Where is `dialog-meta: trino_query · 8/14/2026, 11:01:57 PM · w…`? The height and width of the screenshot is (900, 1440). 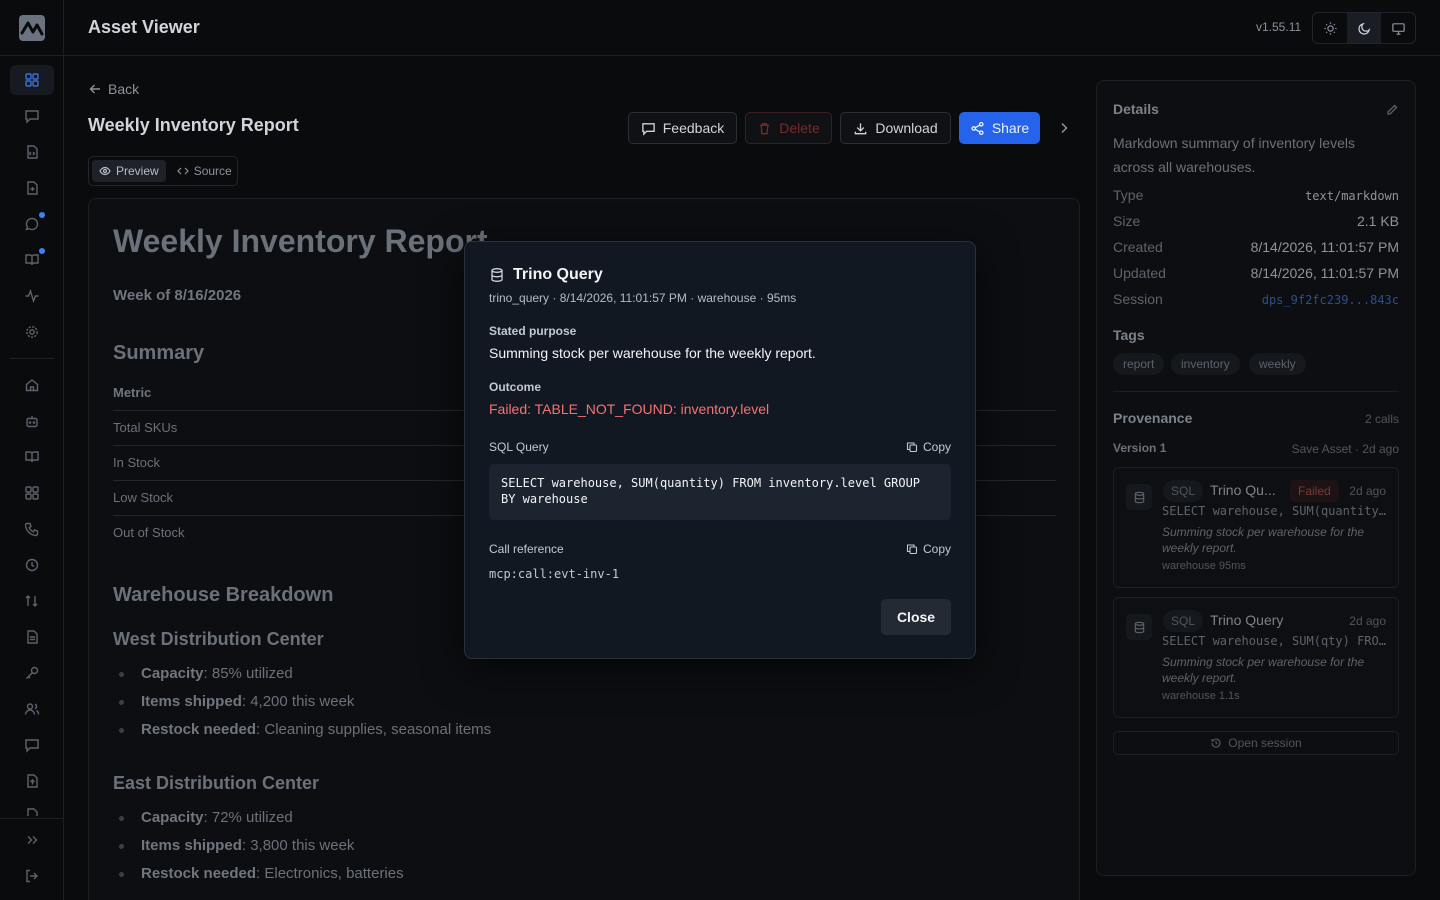 dialog-meta: trino_query · 8/14/2026, 11:01:57 PM · w… is located at coordinates (643, 298).